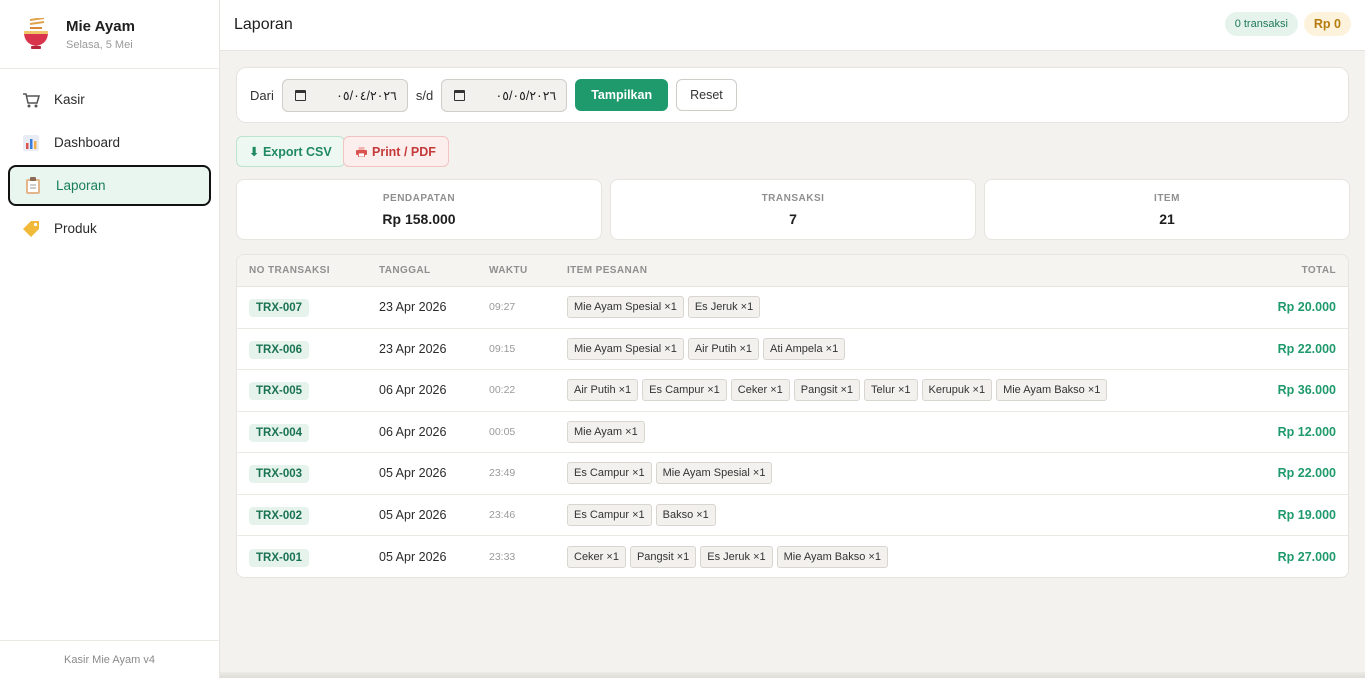 Image resolution: width=1365 pixels, height=678 pixels. Describe the element at coordinates (99, 44) in the screenshot. I see `app-date: Selasa, 5 Mei` at that location.